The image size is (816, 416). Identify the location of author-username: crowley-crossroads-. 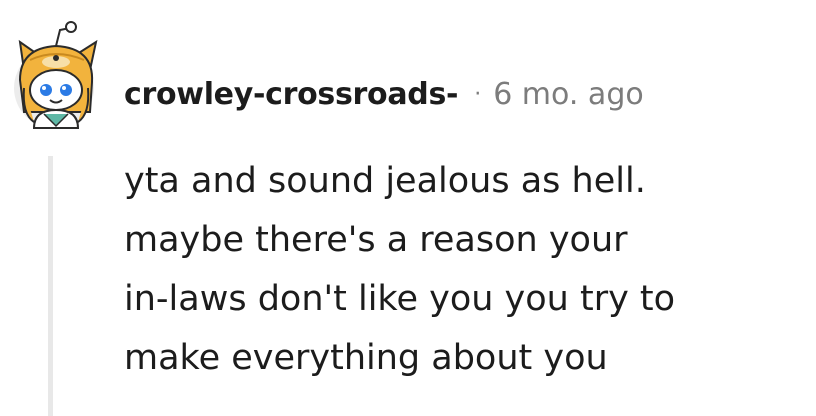
(291, 94).